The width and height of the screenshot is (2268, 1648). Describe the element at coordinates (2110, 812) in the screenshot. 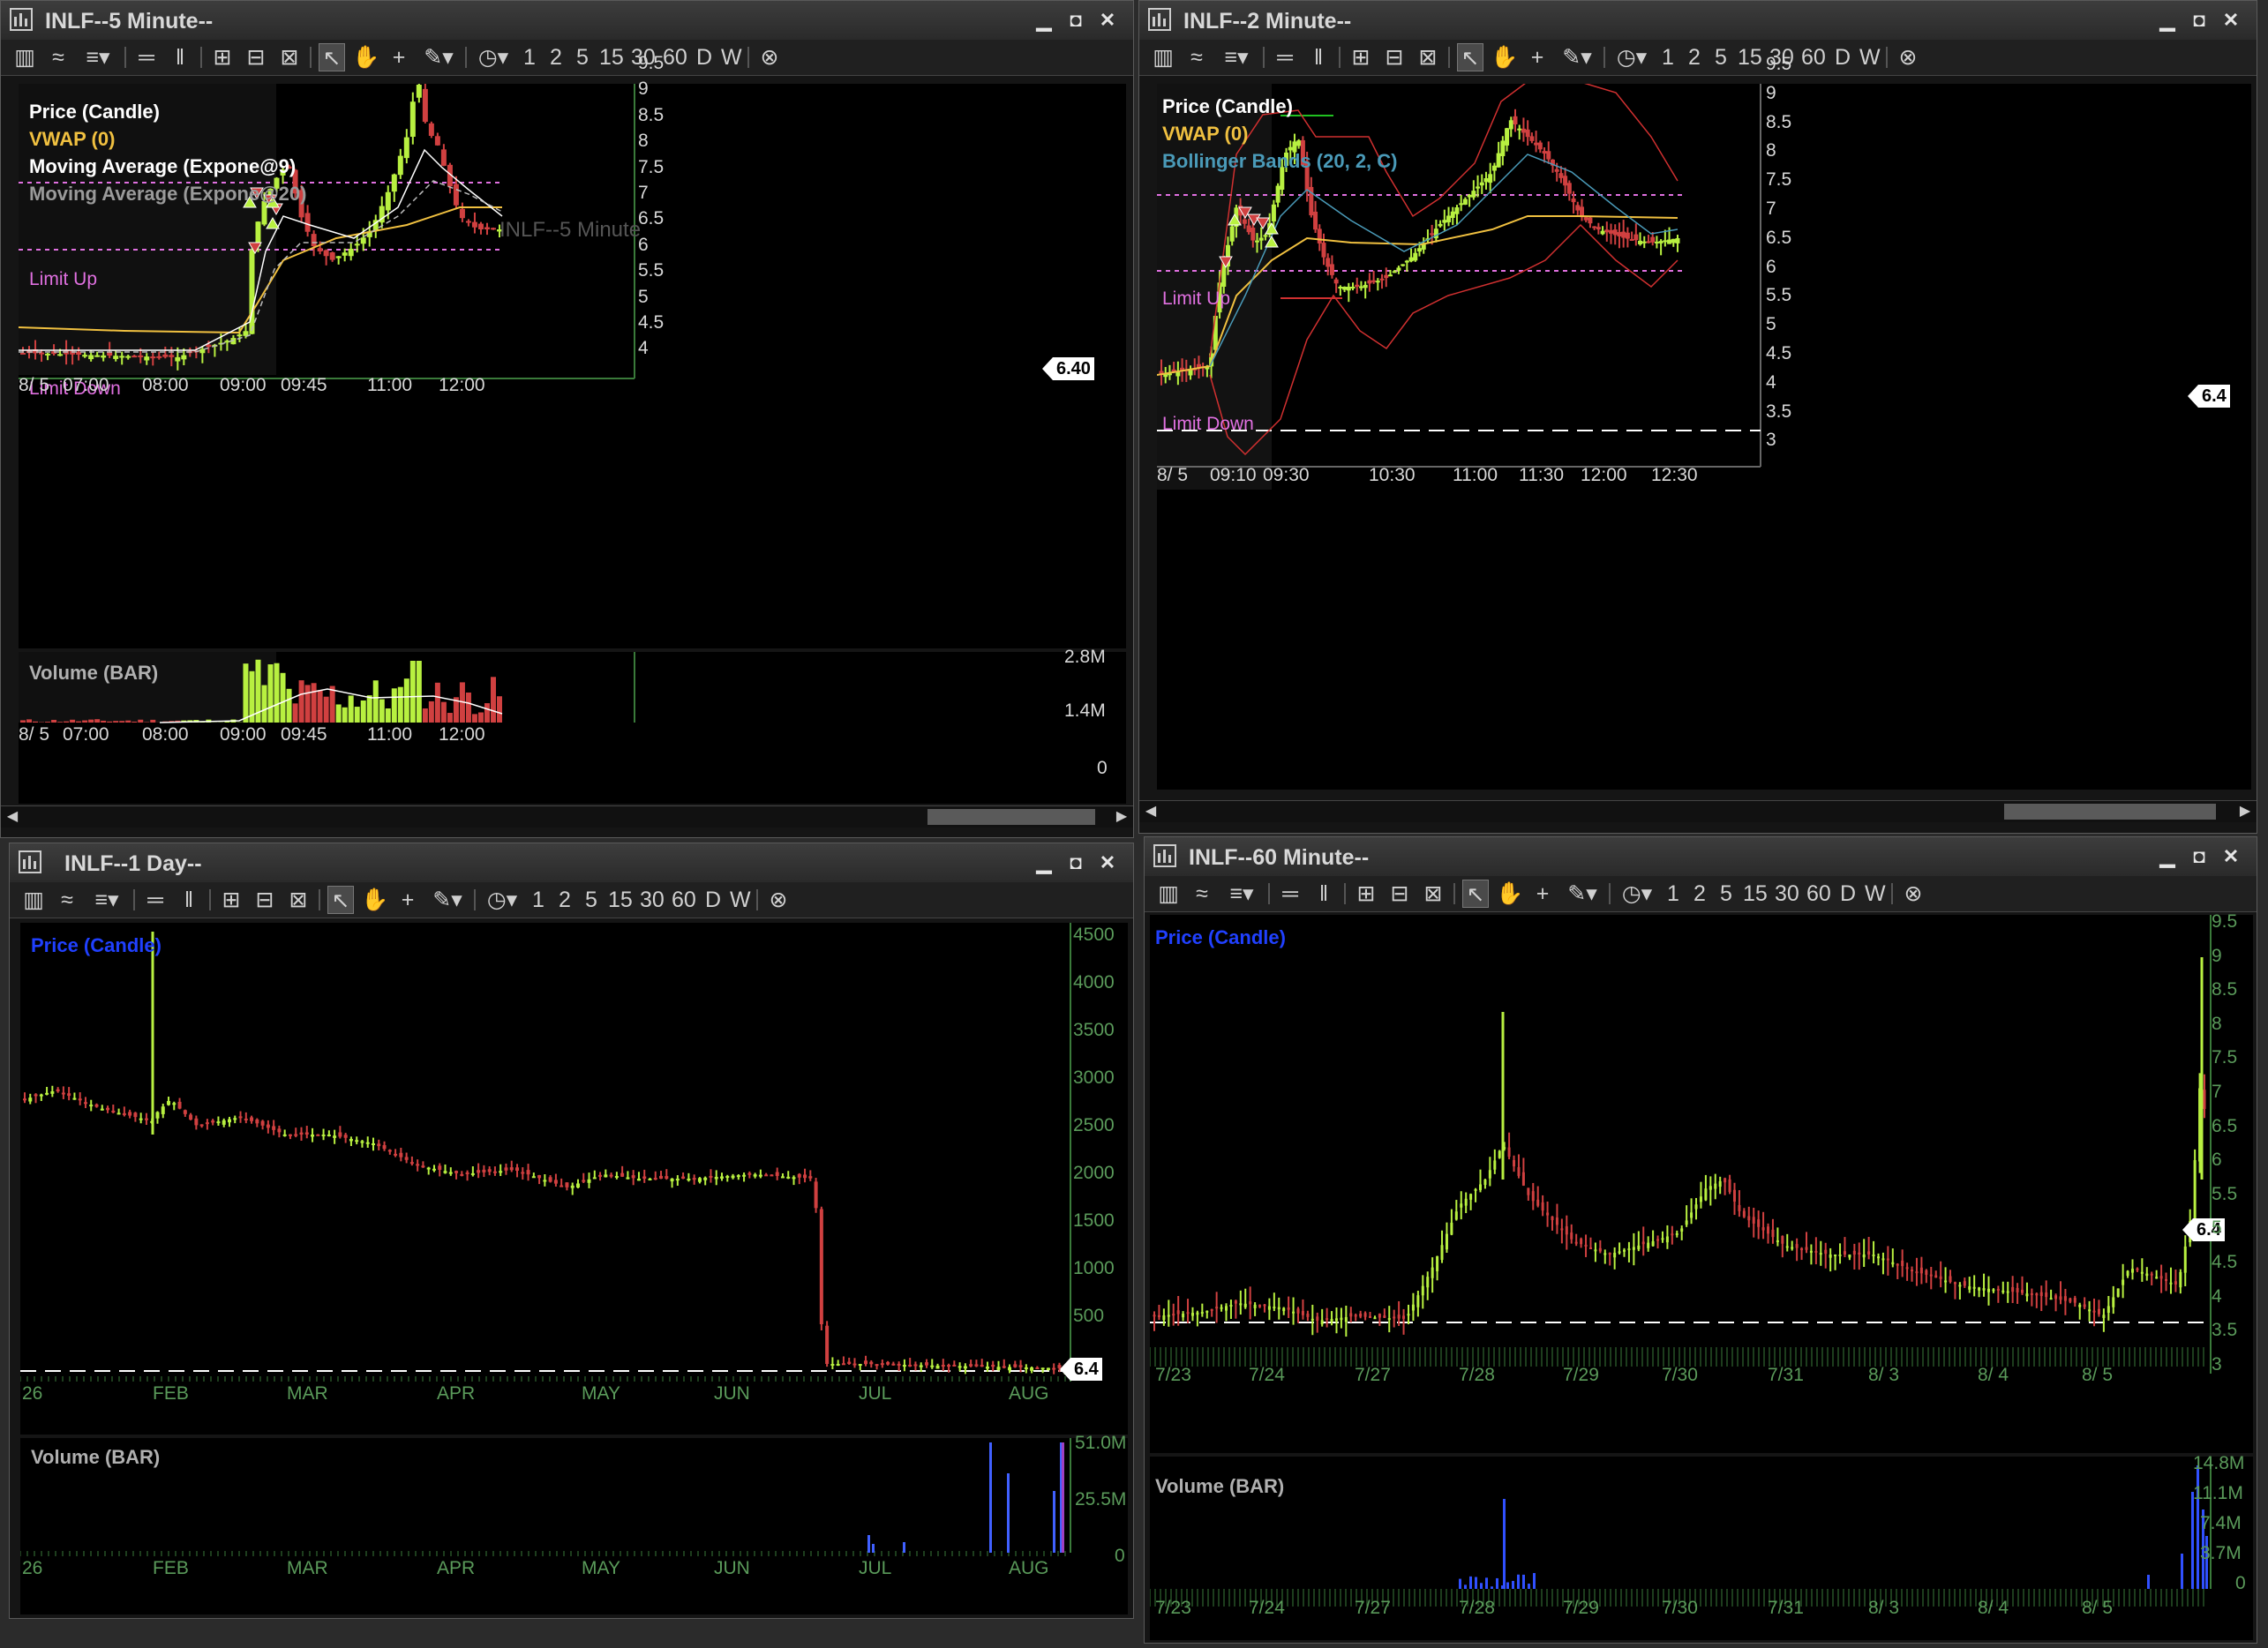

I see `scroll-thumb` at that location.